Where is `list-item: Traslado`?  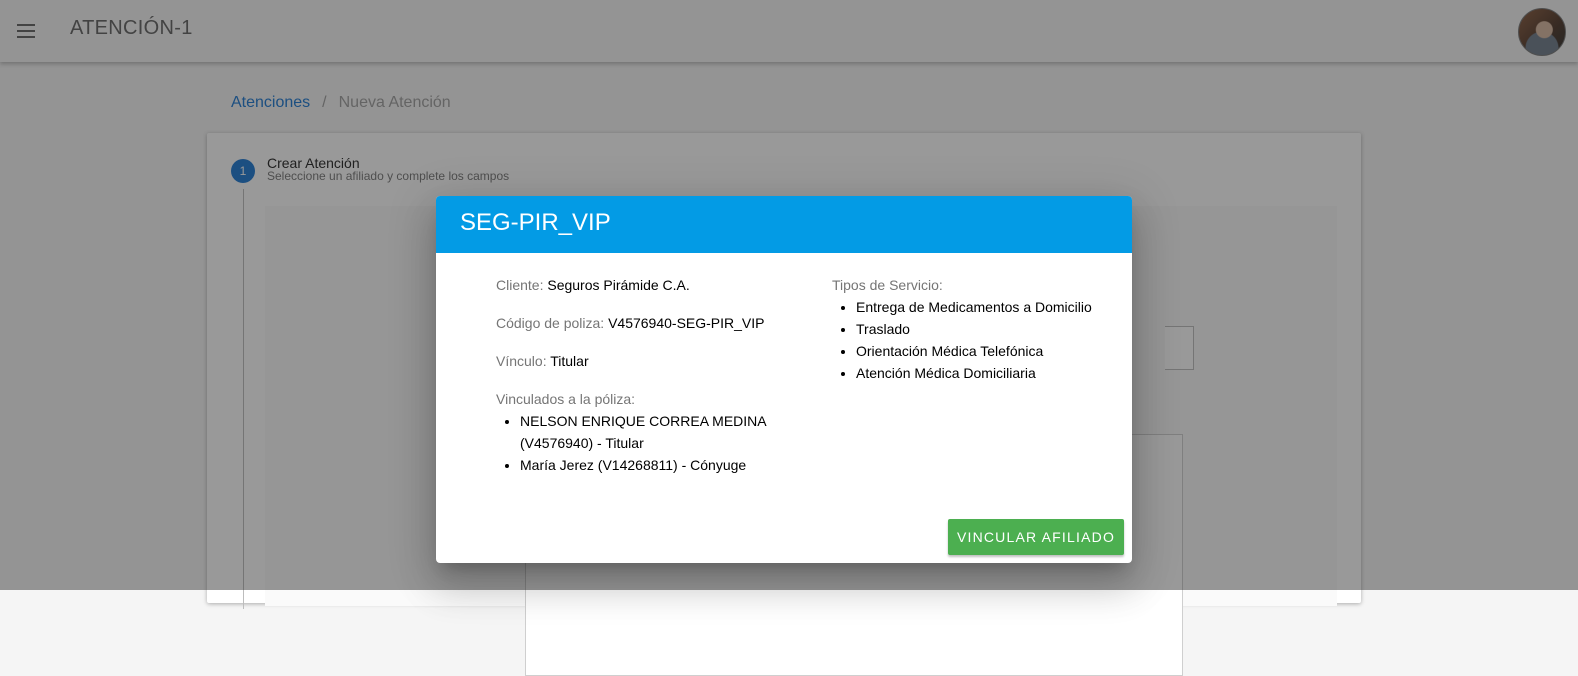 list-item: Traslado is located at coordinates (989, 329).